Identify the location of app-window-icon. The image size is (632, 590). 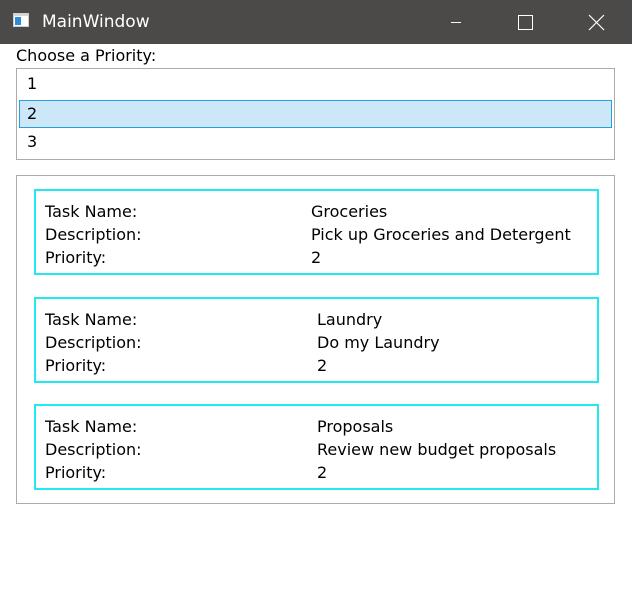
(21, 20).